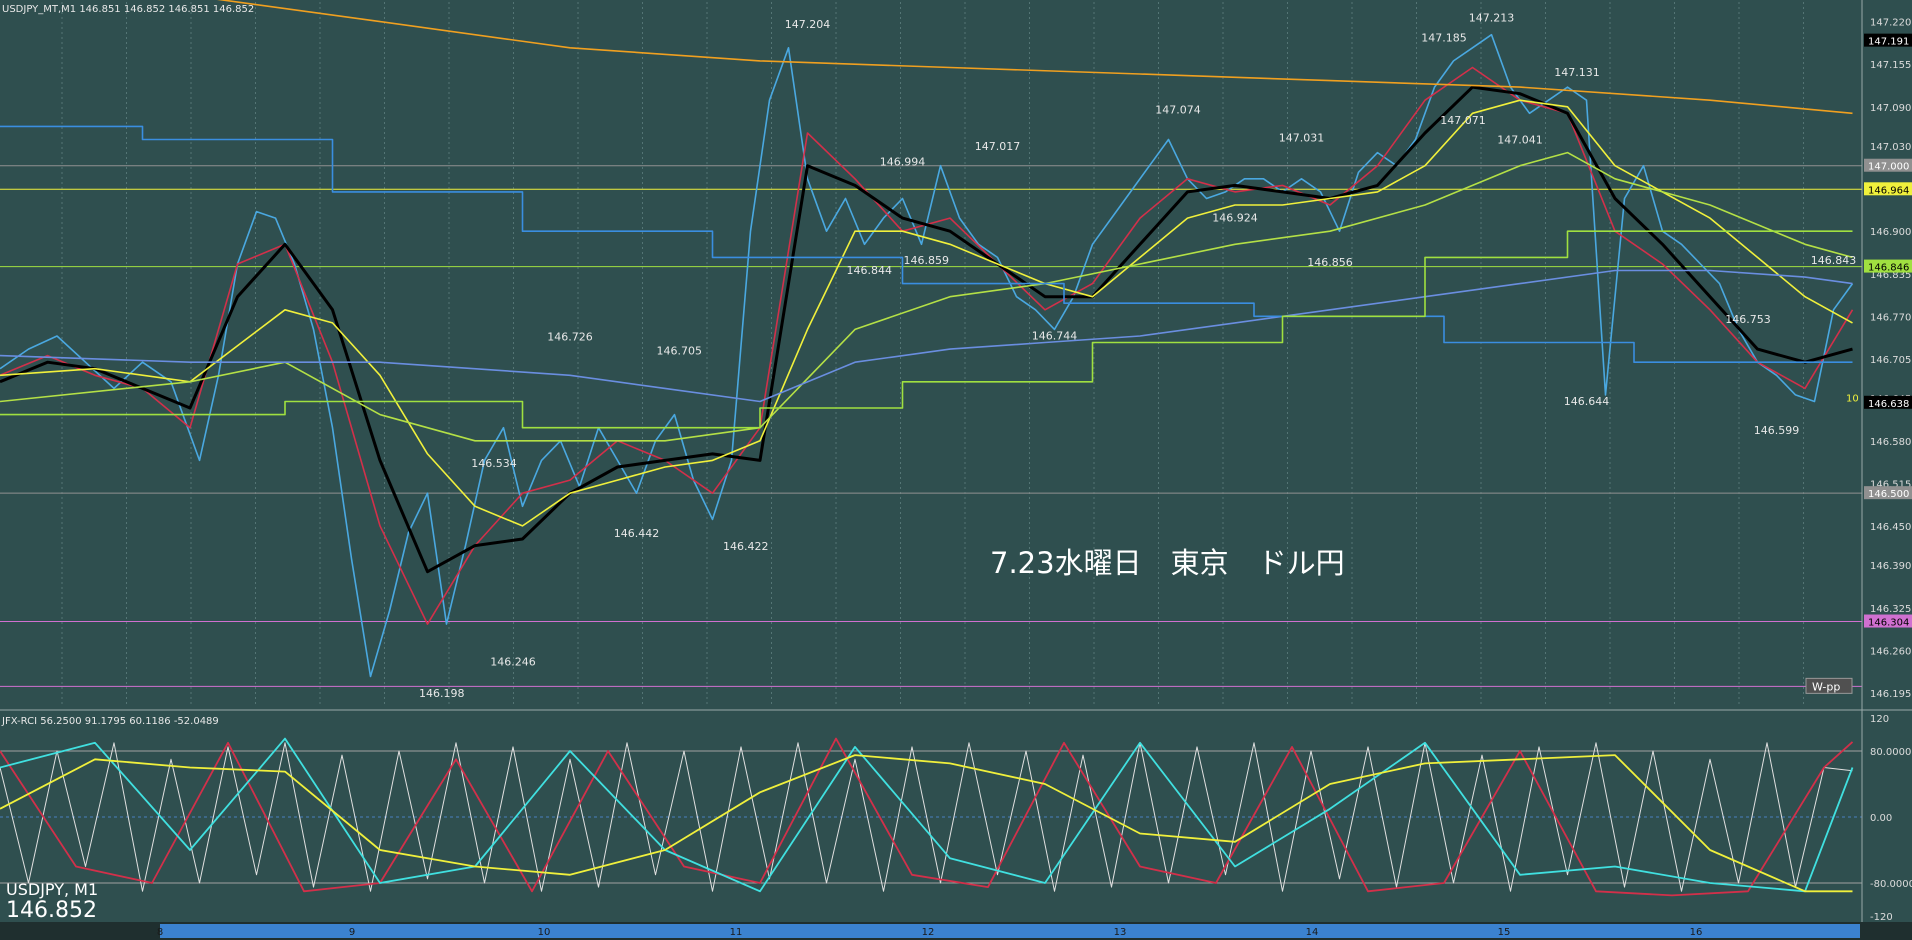 Image resolution: width=1912 pixels, height=940 pixels. Describe the element at coordinates (637, 533) in the screenshot. I see `price-annotation: 146.442` at that location.